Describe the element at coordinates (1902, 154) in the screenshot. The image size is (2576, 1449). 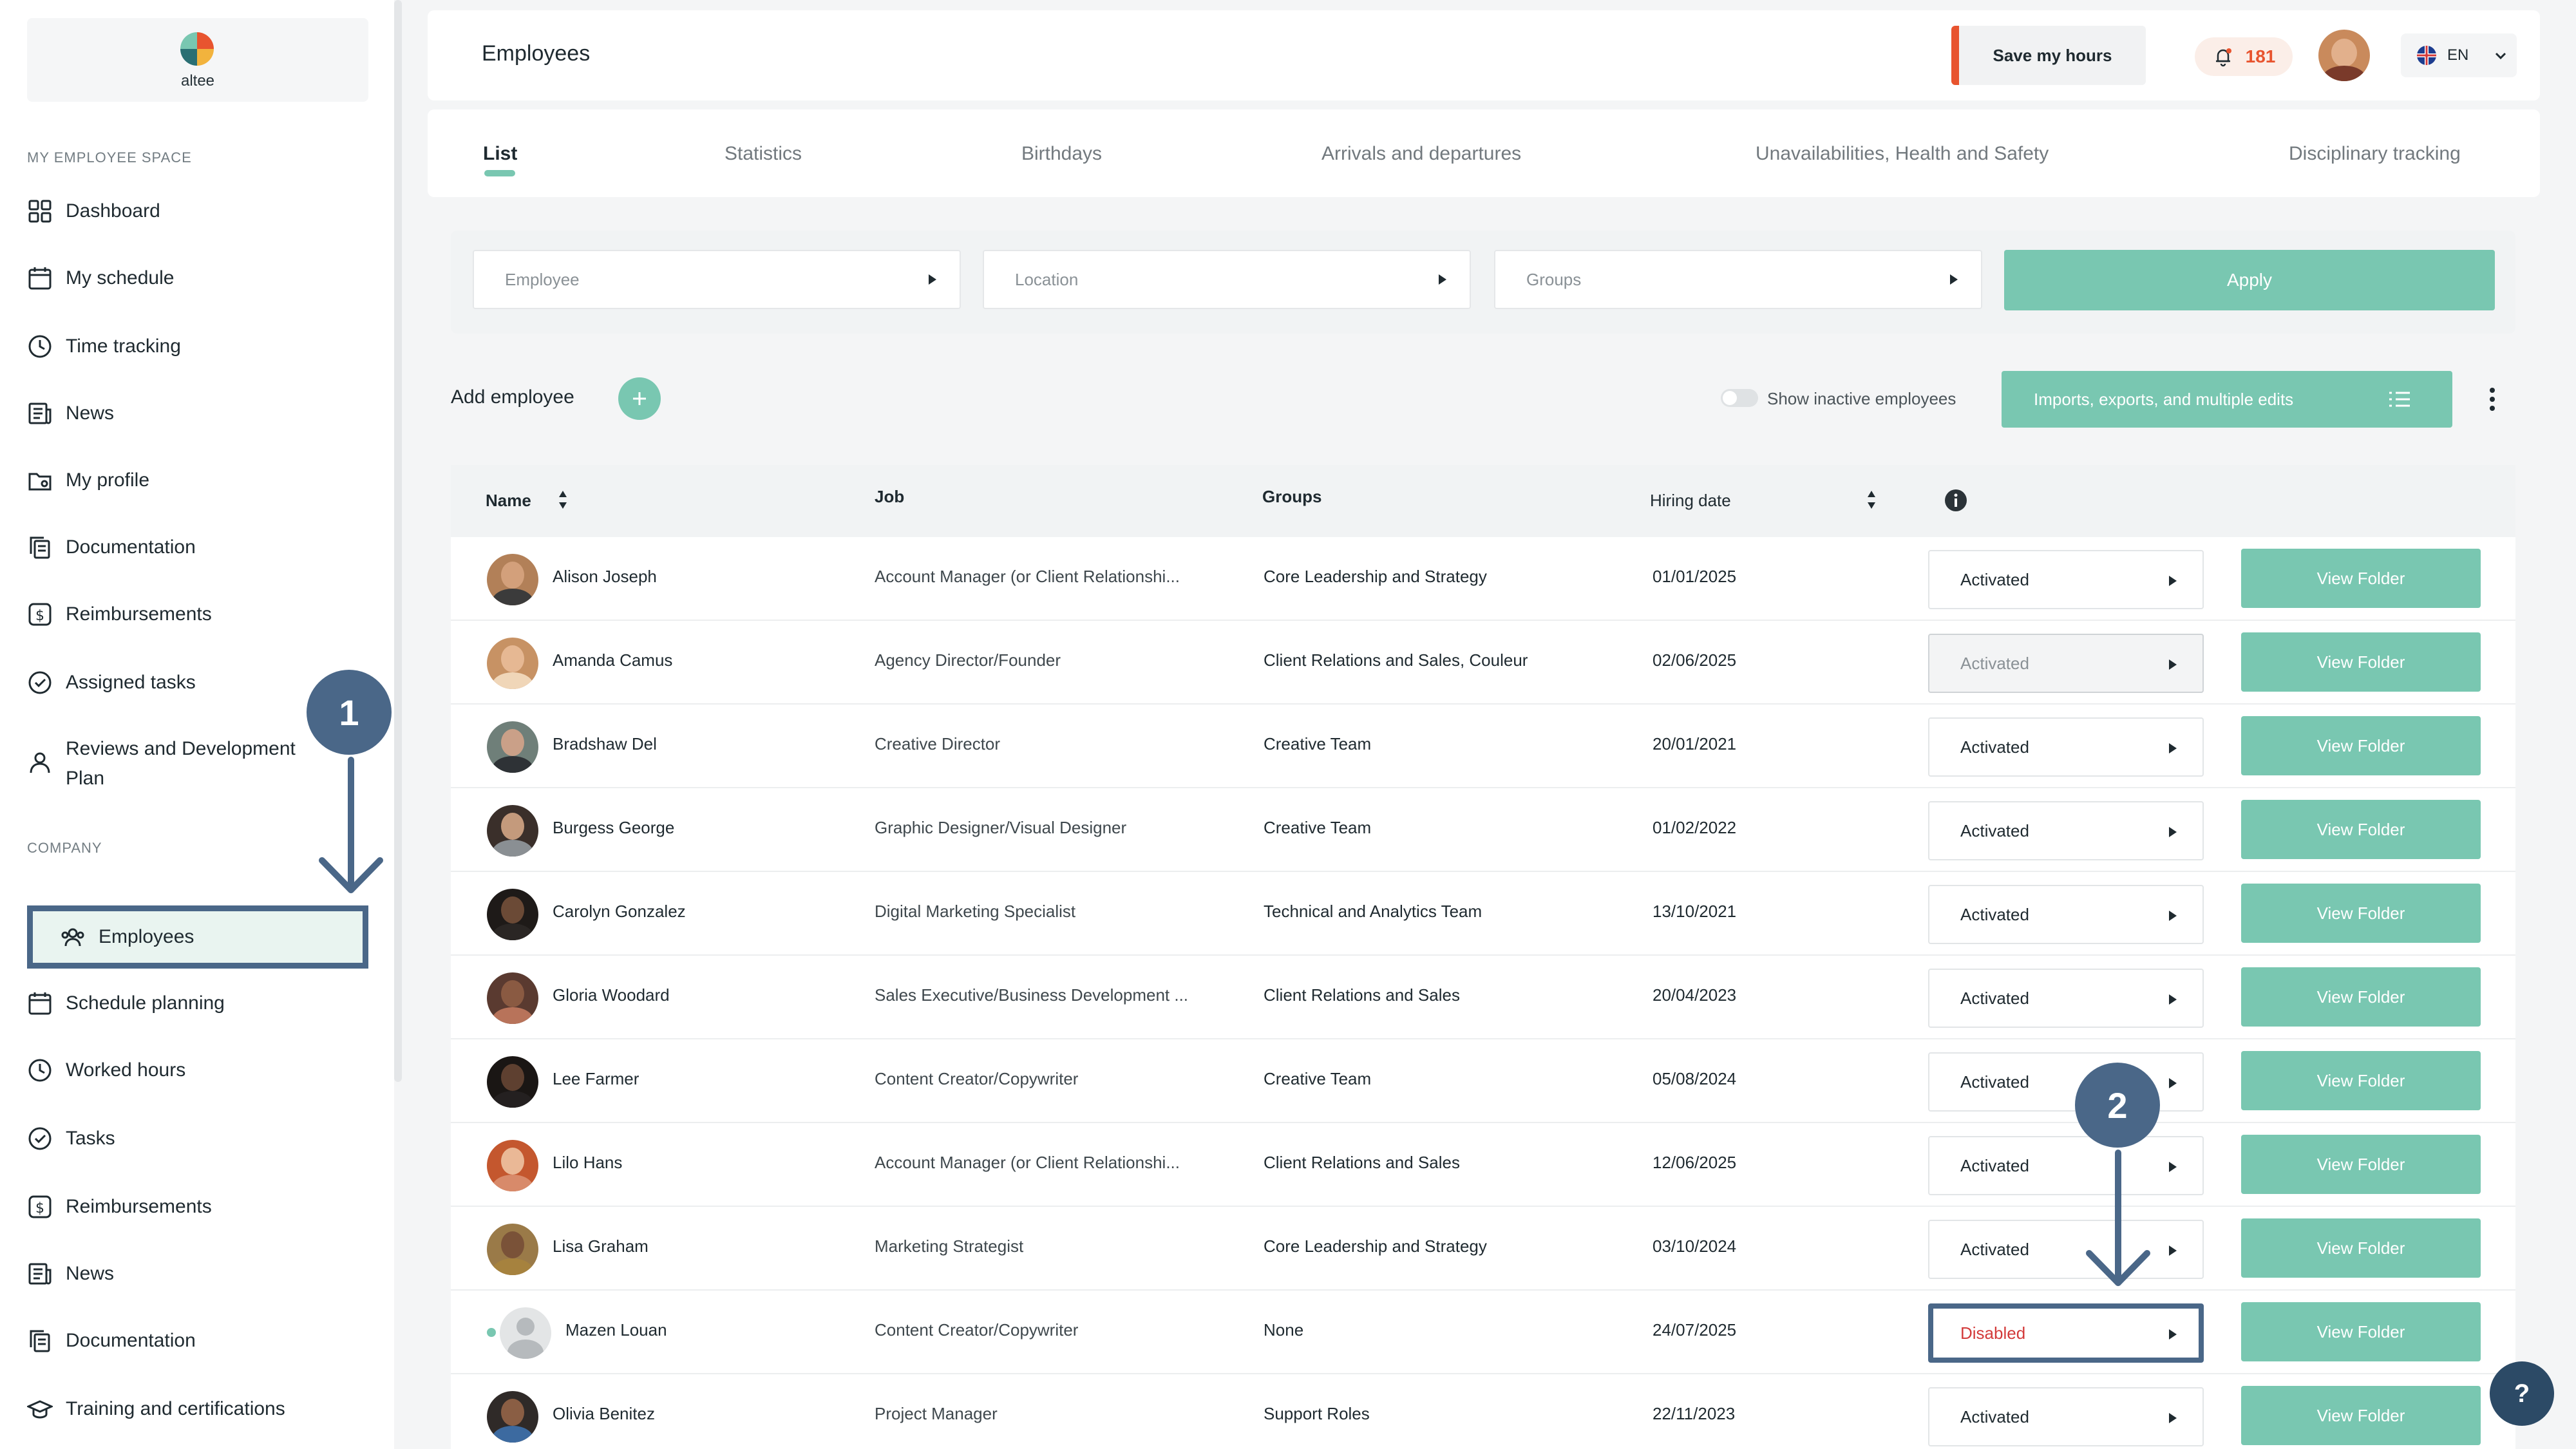
I see `tab-unavailabilities: Unavailabilities, Health and Safety` at that location.